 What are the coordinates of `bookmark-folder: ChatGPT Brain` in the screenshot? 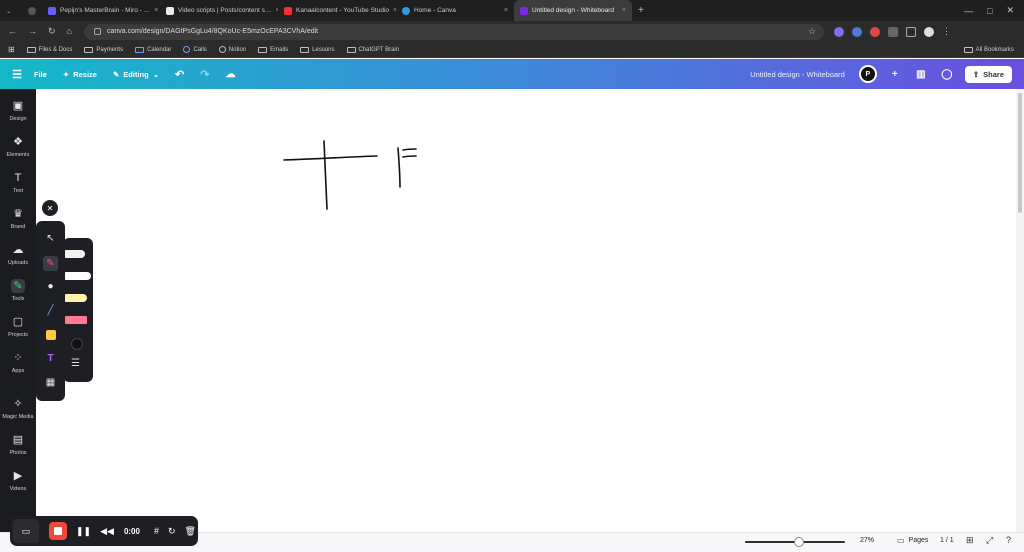 It's located at (372, 49).